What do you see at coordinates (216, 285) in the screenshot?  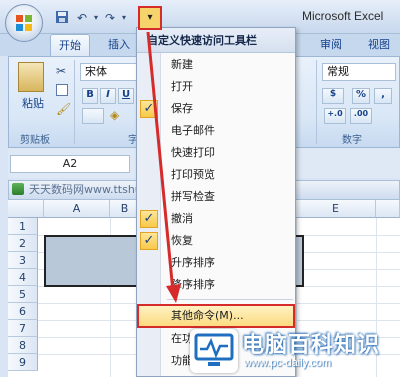 I see `menu-item-sort-descending: 降序排序` at bounding box center [216, 285].